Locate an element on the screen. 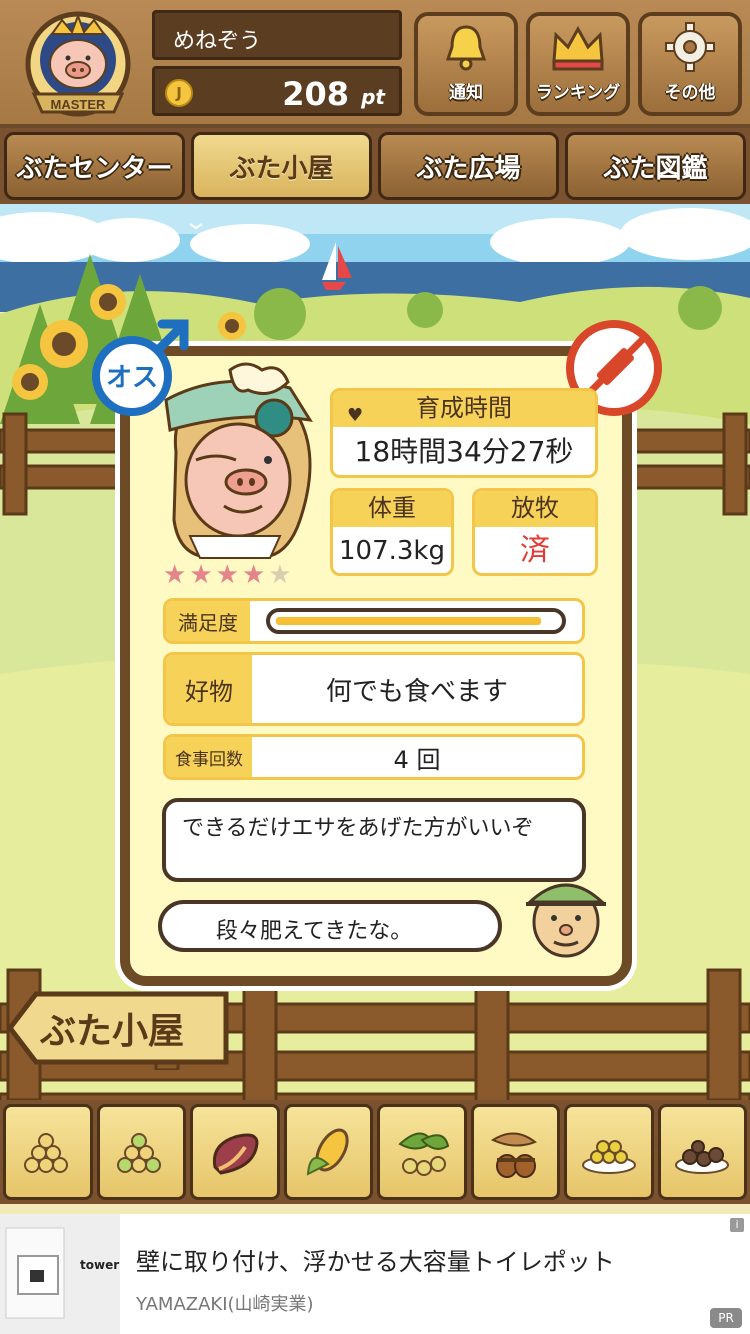 This screenshot has height=1334, width=750. ad-info-icon: i is located at coordinates (737, 1225).